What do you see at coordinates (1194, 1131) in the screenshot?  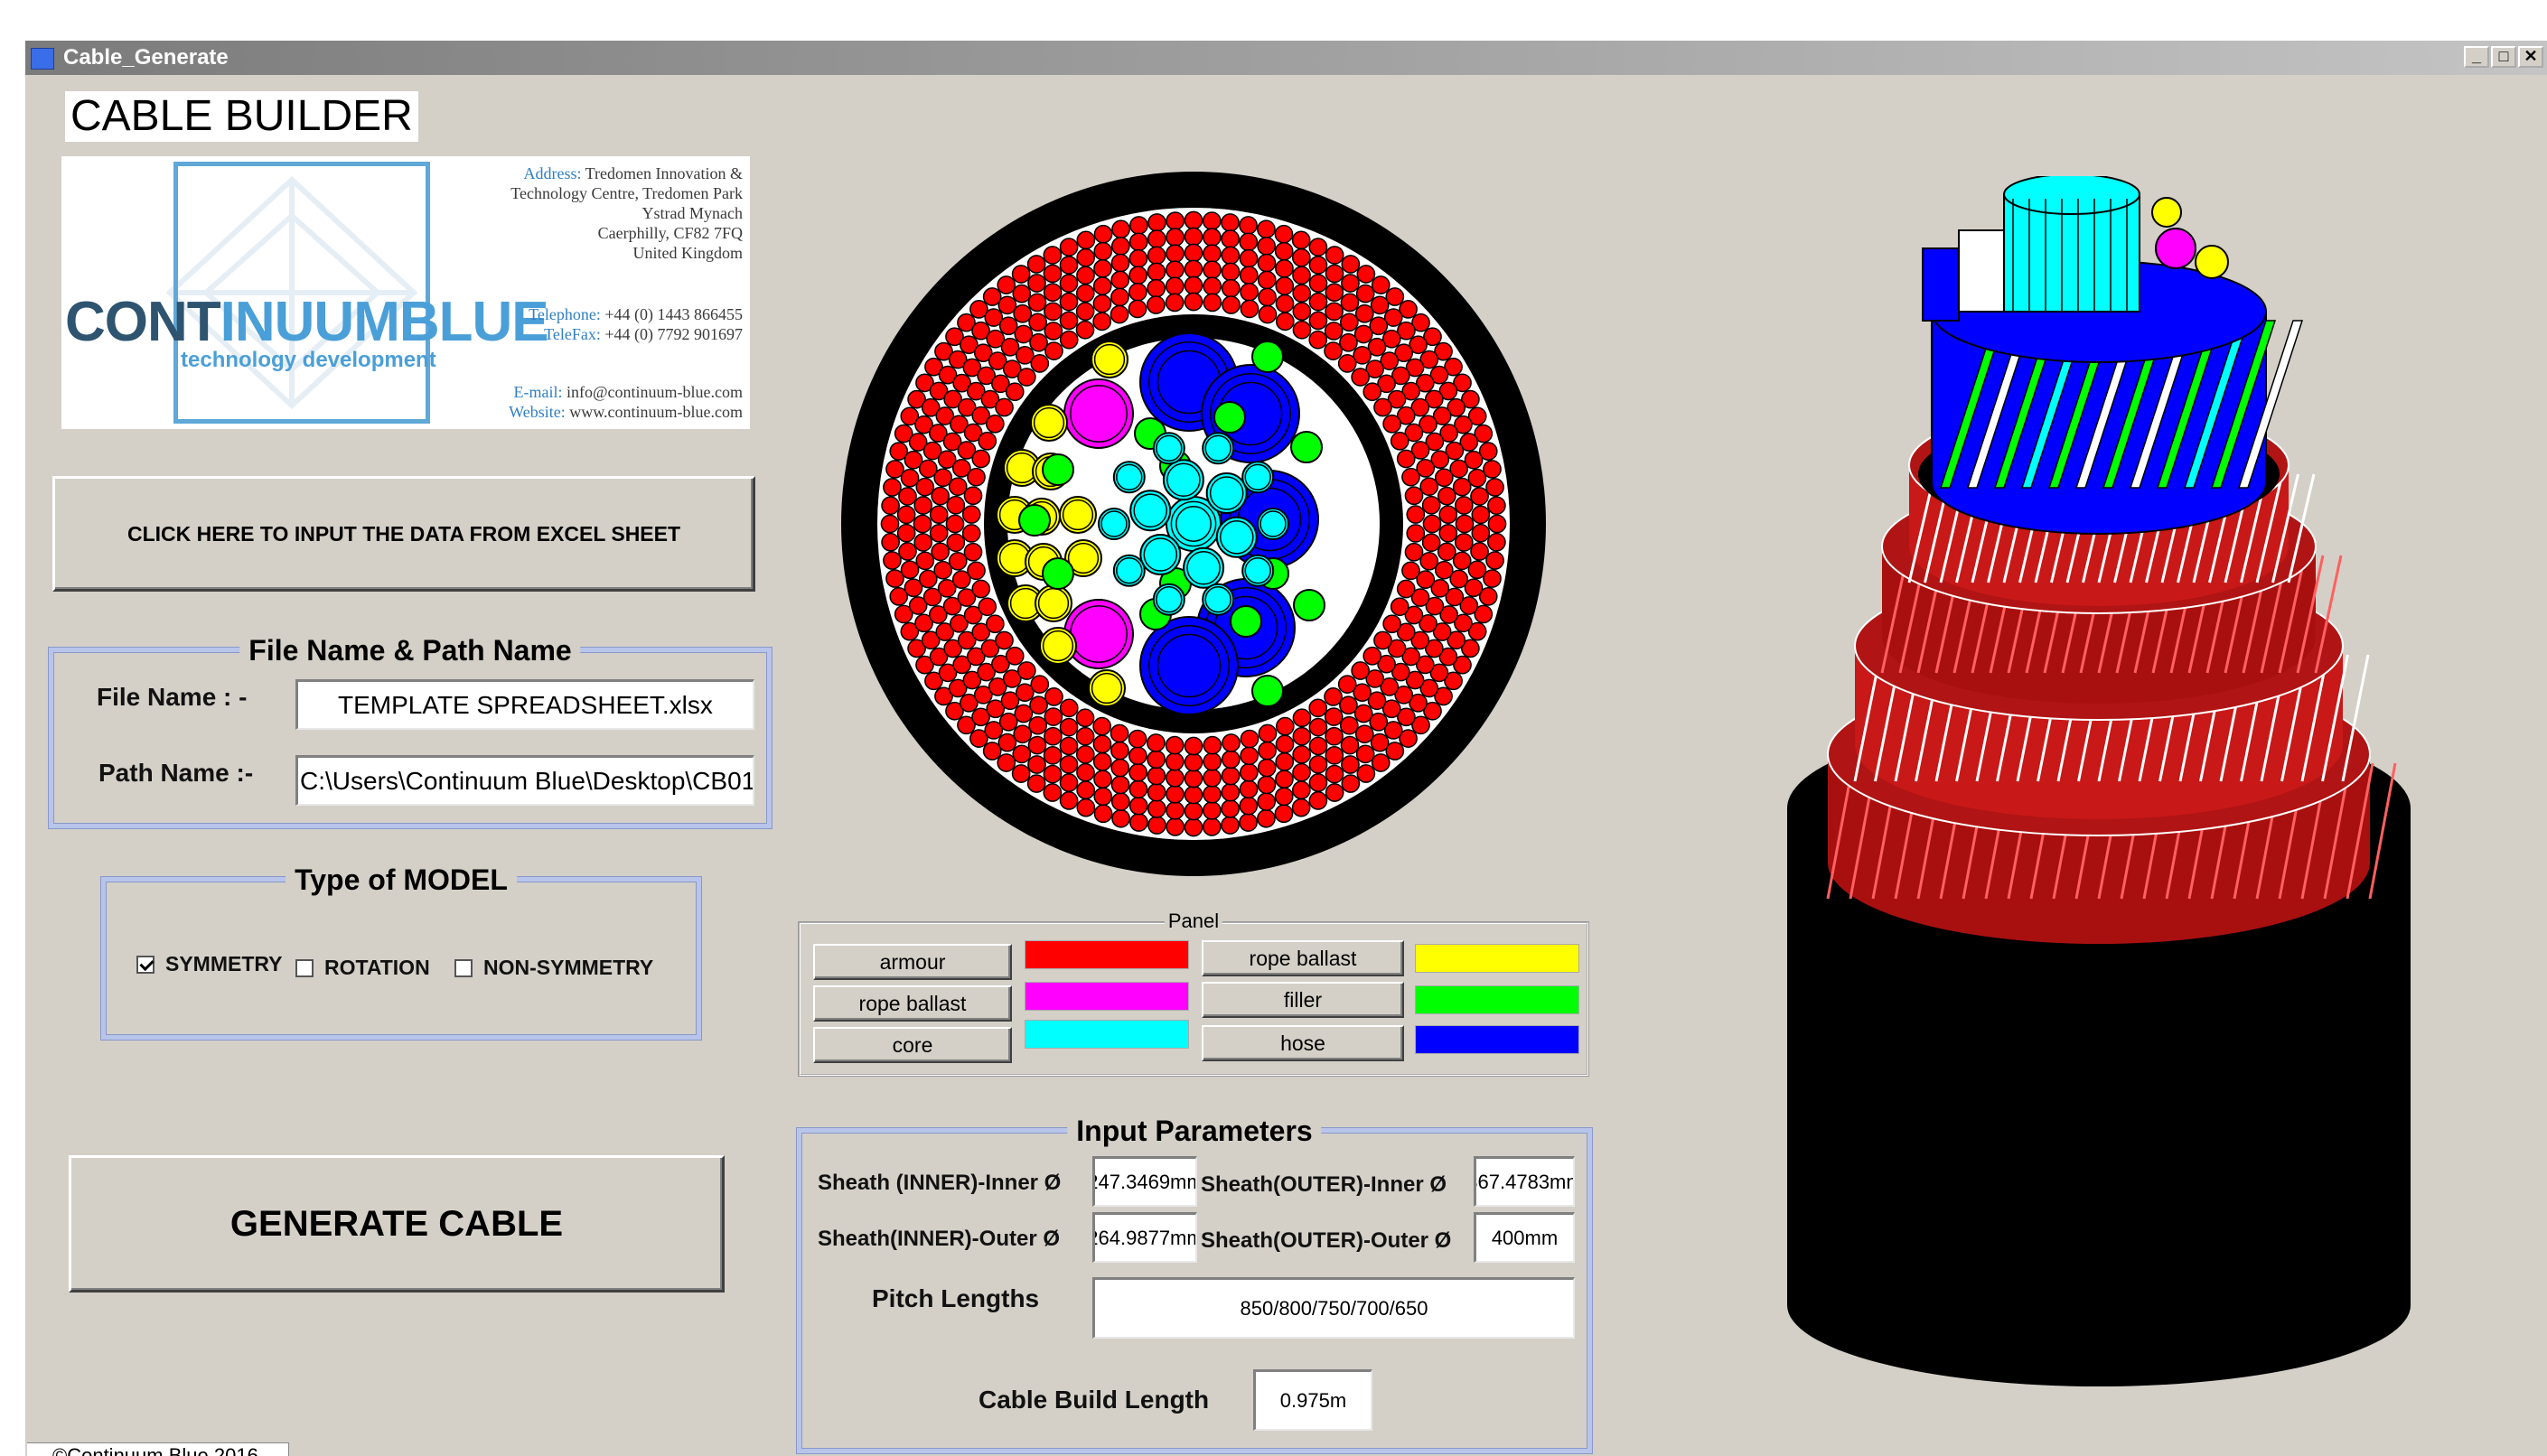 I see `input-parameters-title: Input Parameters` at bounding box center [1194, 1131].